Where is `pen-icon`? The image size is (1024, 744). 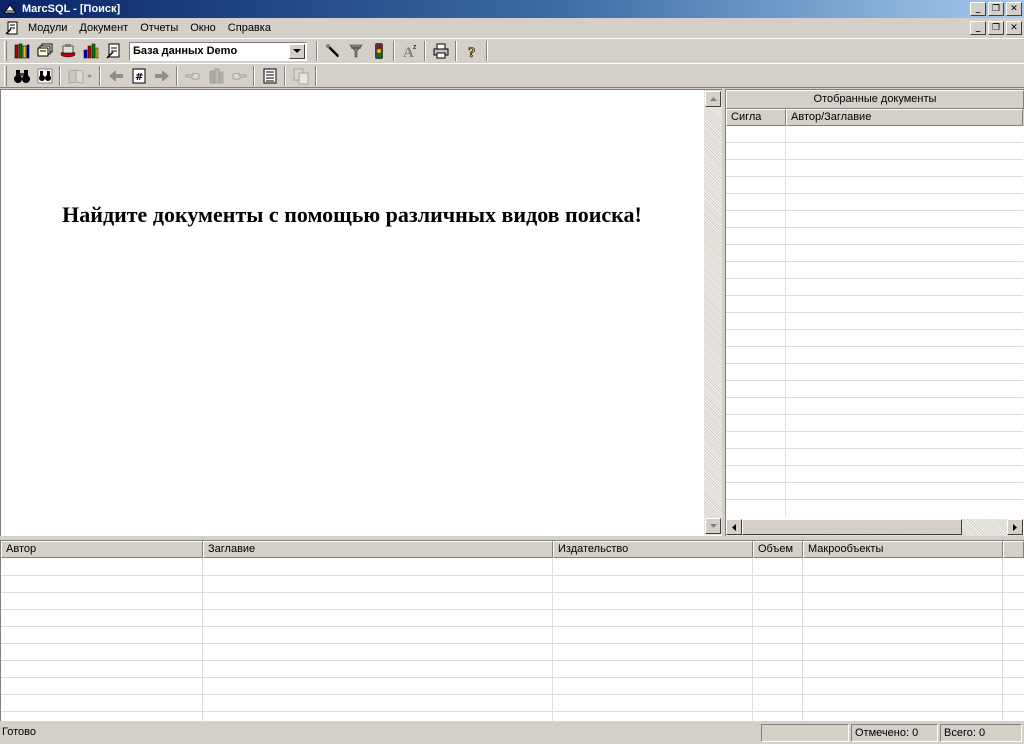
pen-icon is located at coordinates (332, 50).